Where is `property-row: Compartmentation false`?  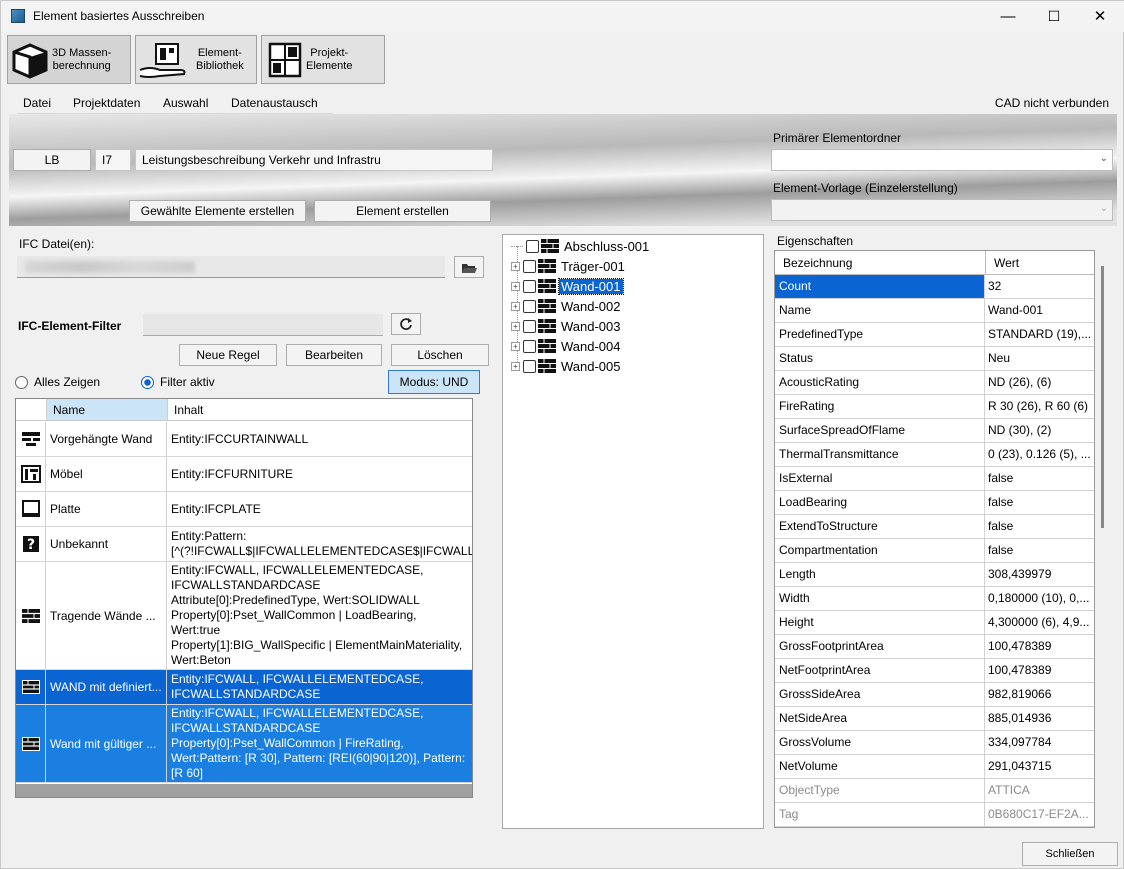
property-row: Compartmentation false is located at coordinates (934, 551).